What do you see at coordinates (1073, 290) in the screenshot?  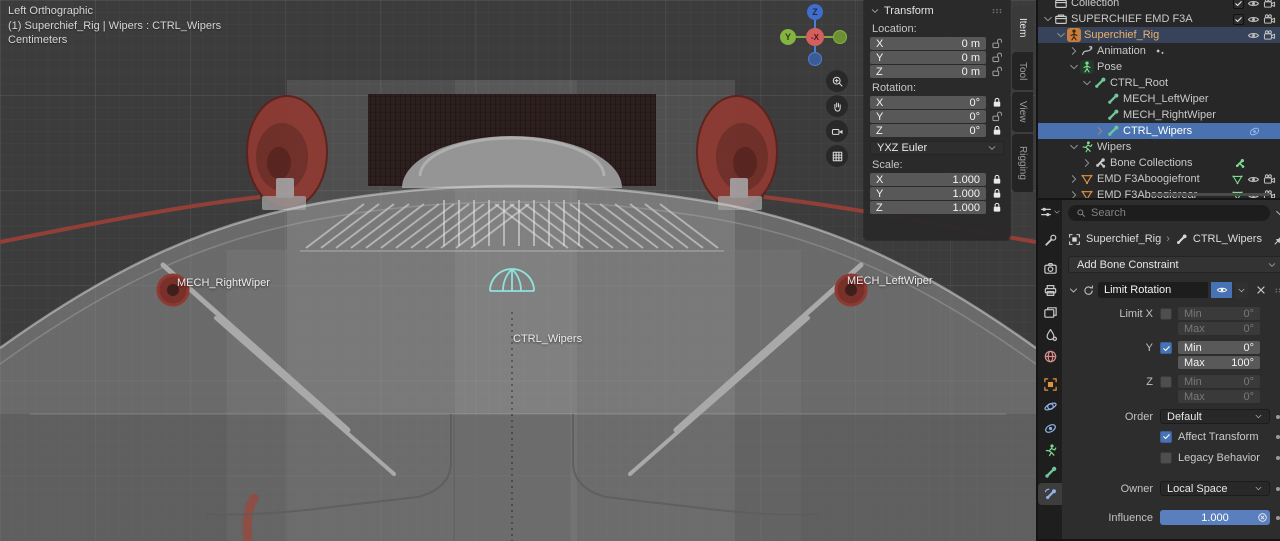 I see `chevron-down-icon` at bounding box center [1073, 290].